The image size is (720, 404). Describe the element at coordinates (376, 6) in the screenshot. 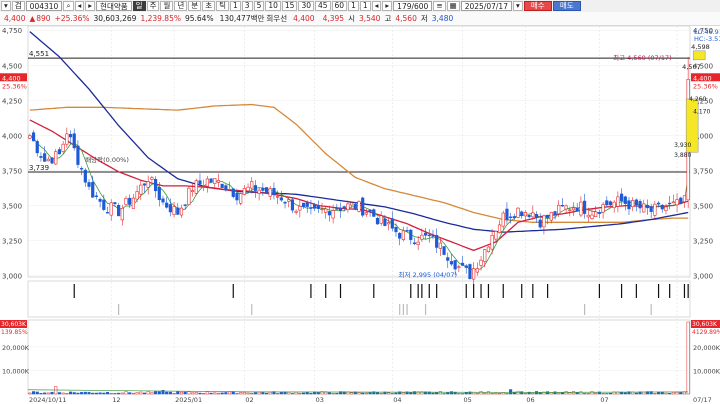

I see `scroll-left-button: ◂` at that location.